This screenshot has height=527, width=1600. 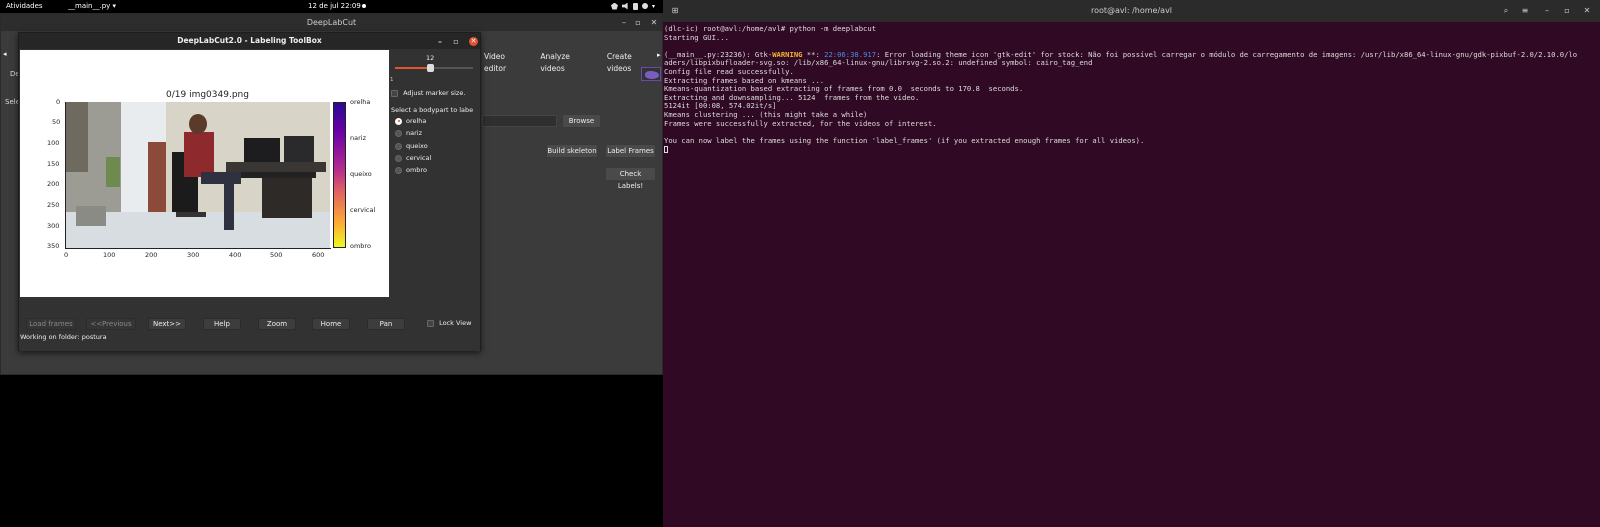 What do you see at coordinates (572, 151) in the screenshot?
I see `build-skeleton-button: Build skeleton` at bounding box center [572, 151].